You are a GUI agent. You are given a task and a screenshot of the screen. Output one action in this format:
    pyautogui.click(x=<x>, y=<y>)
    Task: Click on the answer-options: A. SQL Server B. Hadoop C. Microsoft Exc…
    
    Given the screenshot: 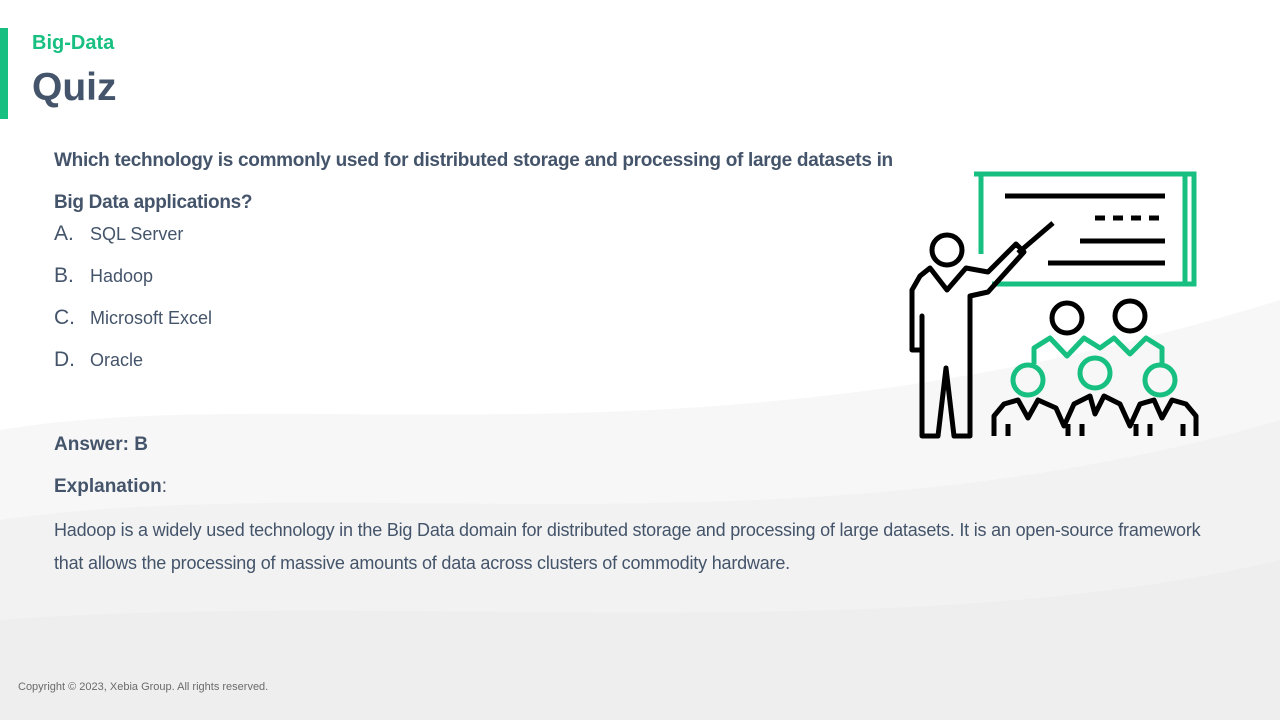 What is the action you would take?
    pyautogui.click(x=133, y=306)
    